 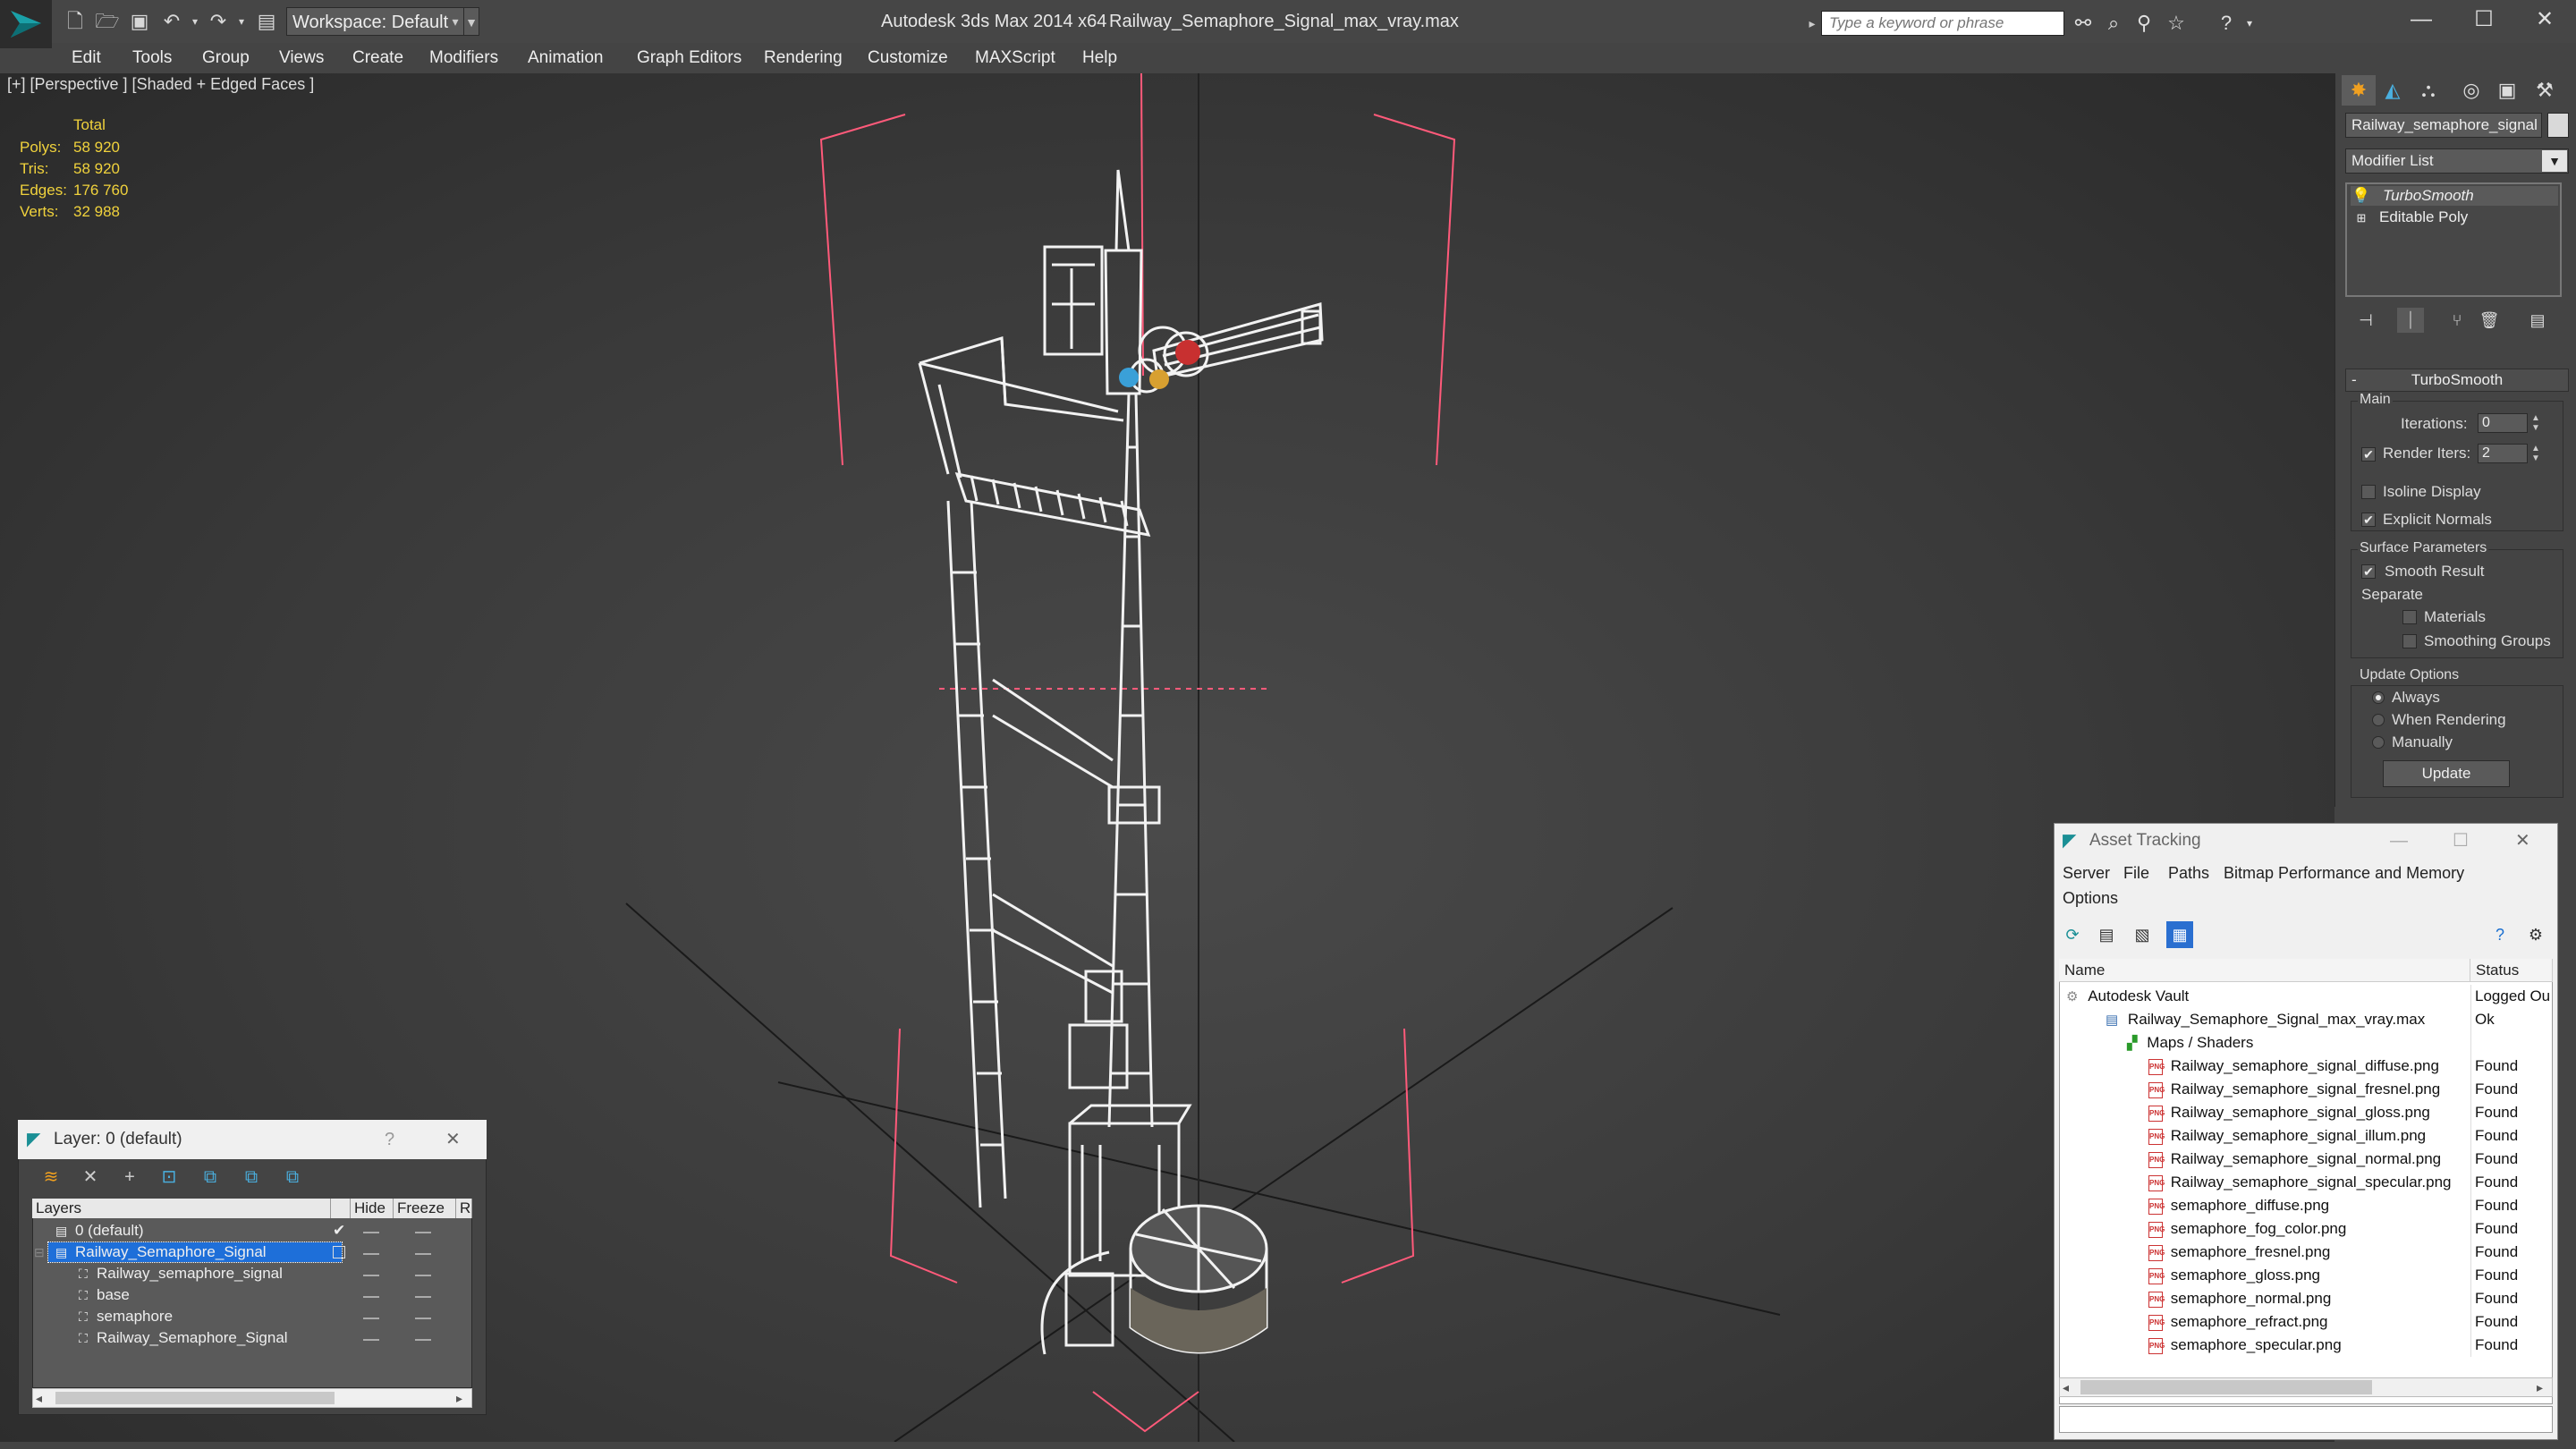 What do you see at coordinates (139, 21) in the screenshot?
I see `save-file-icon: ▣` at bounding box center [139, 21].